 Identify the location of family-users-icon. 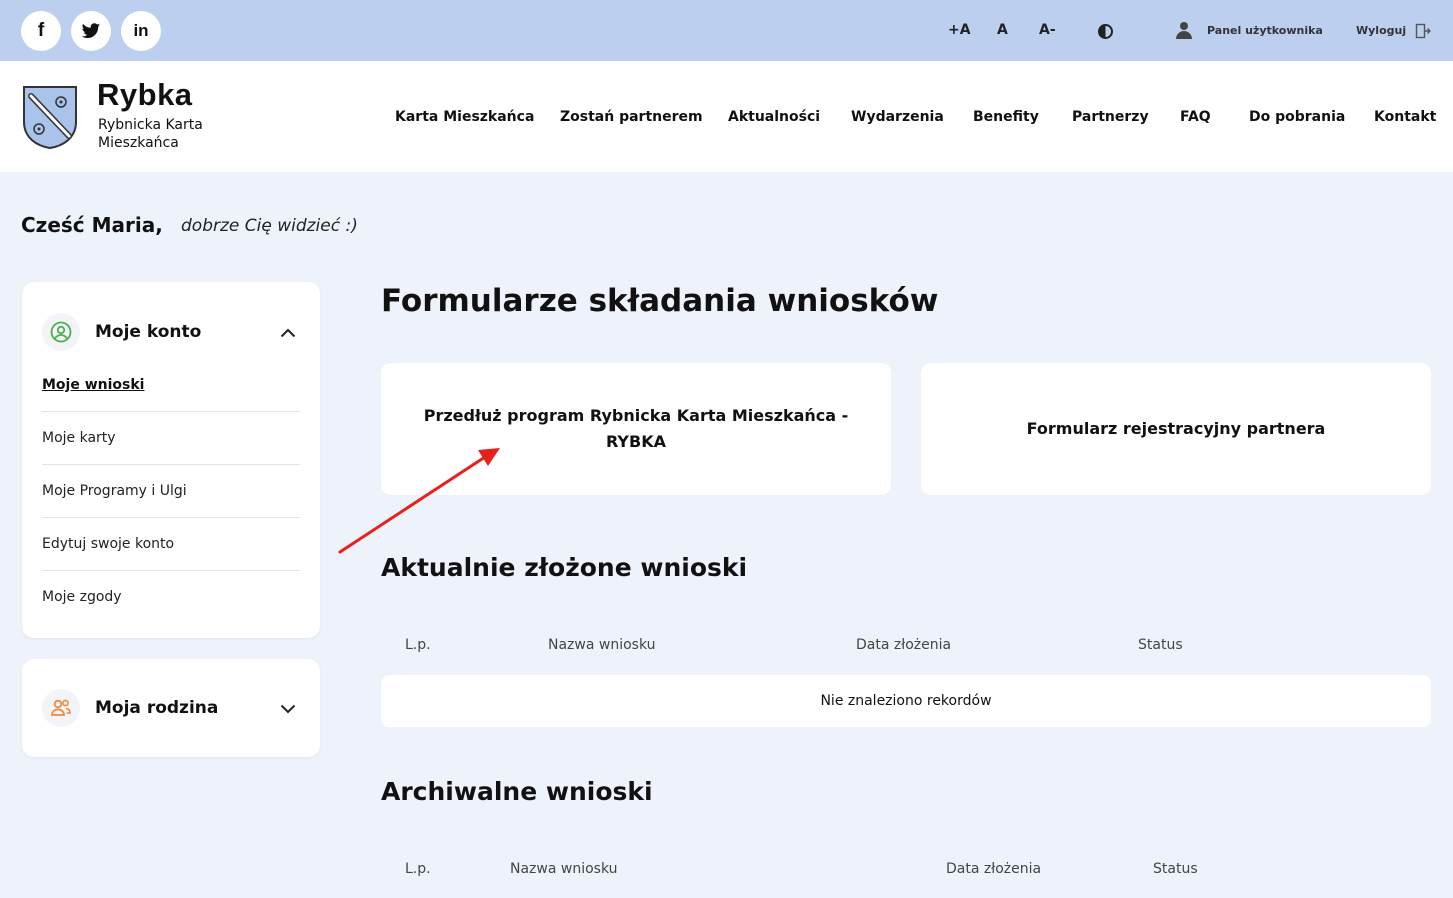
(61, 708).